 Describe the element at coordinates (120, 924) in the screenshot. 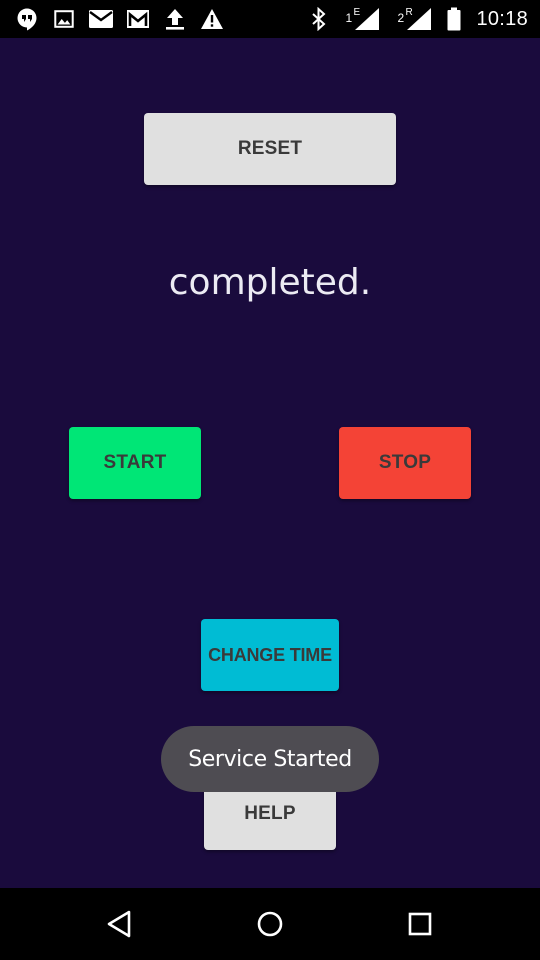

I see `back-icon` at that location.